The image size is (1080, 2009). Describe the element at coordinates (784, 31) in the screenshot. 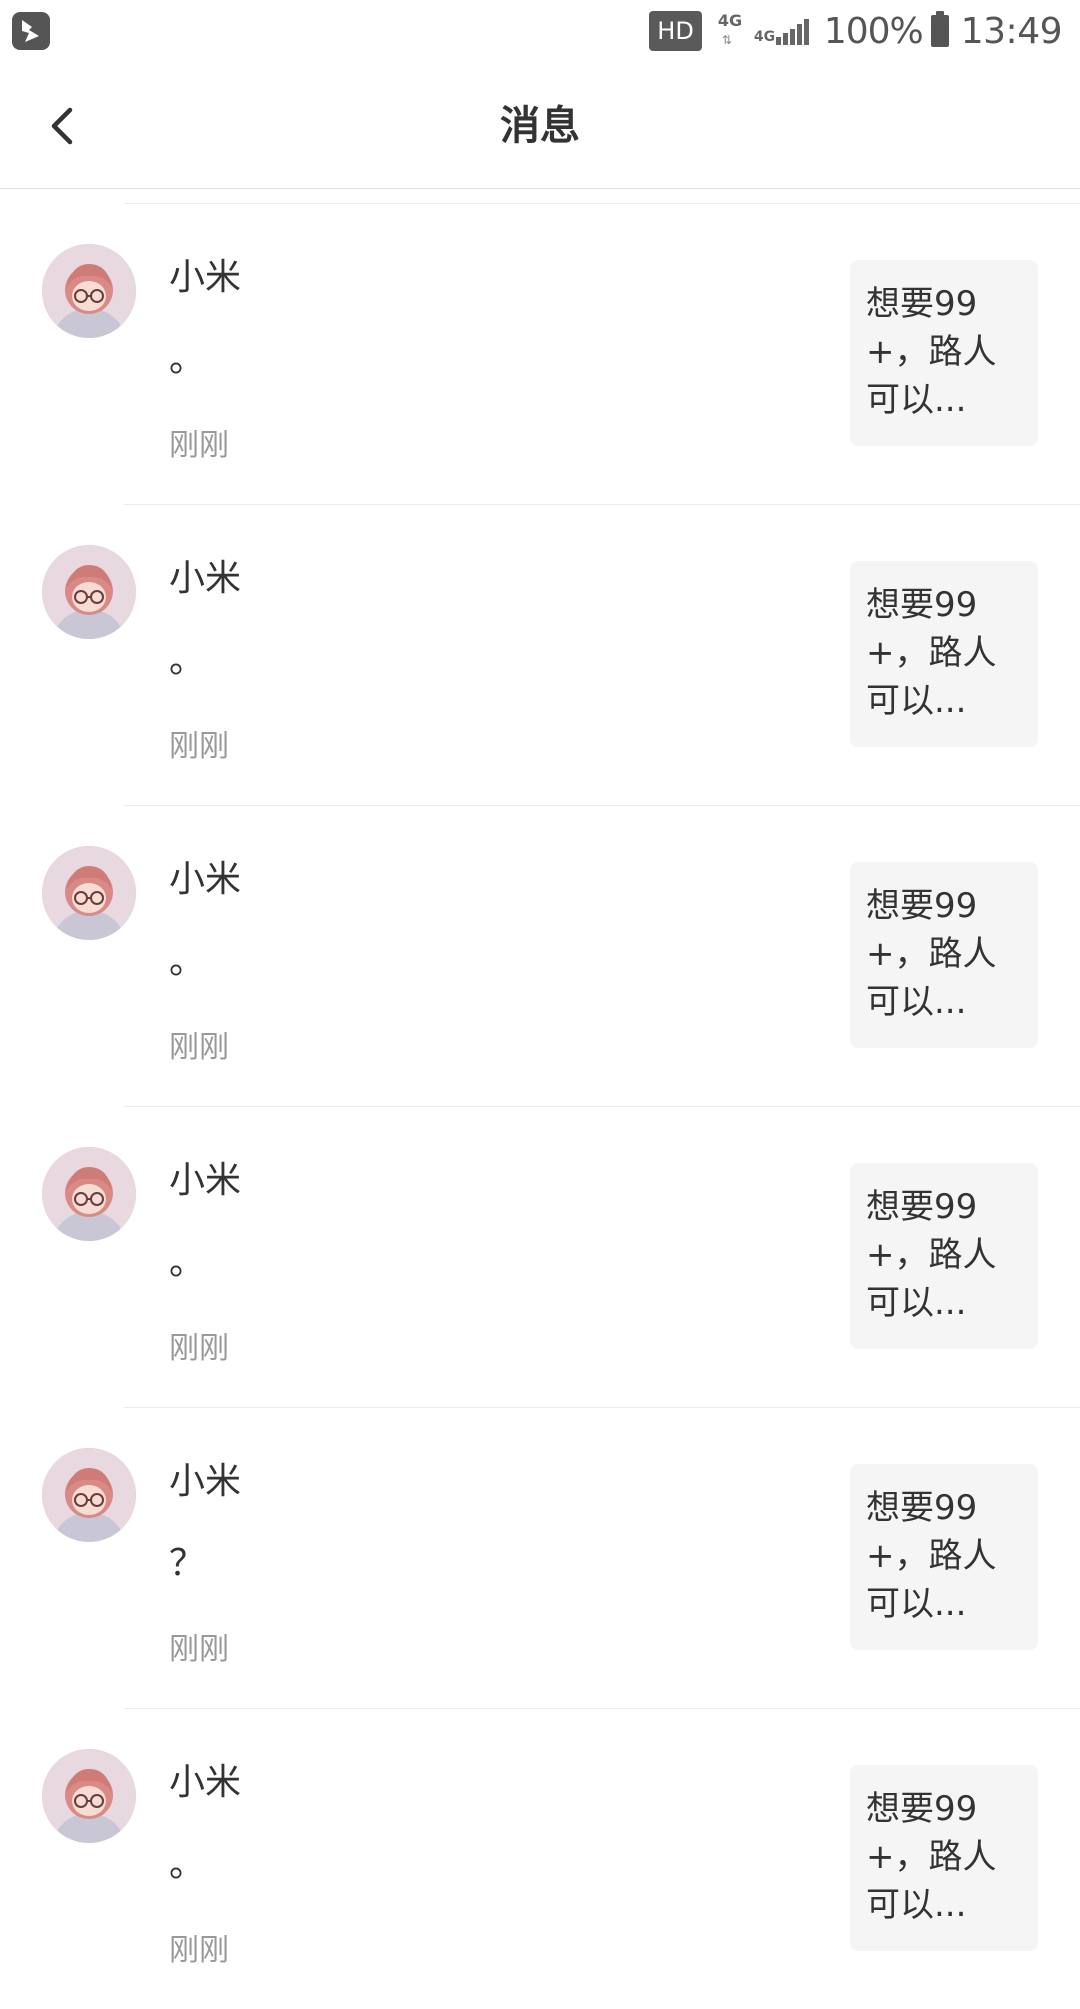

I see `signal-icon: 4G` at that location.